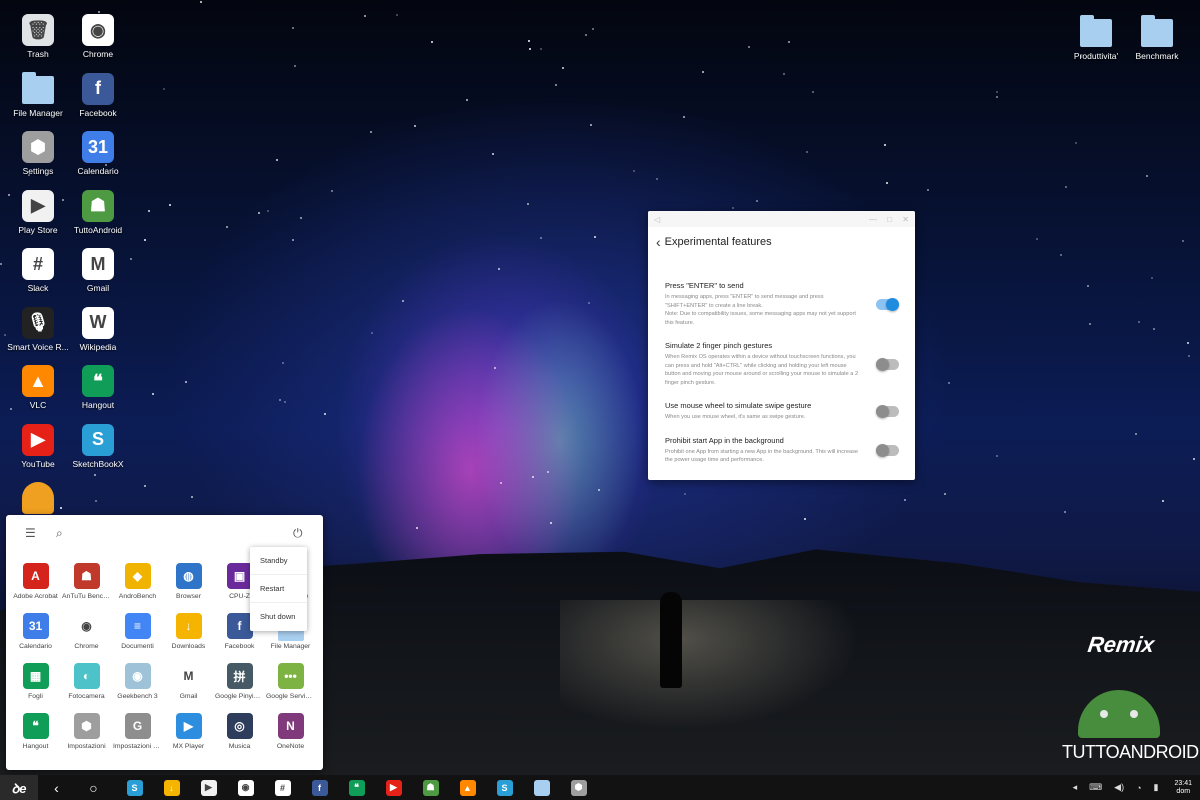 The width and height of the screenshot is (1200, 800). Describe the element at coordinates (541, 787) in the screenshot. I see `taskbar-folder-icon` at that location.